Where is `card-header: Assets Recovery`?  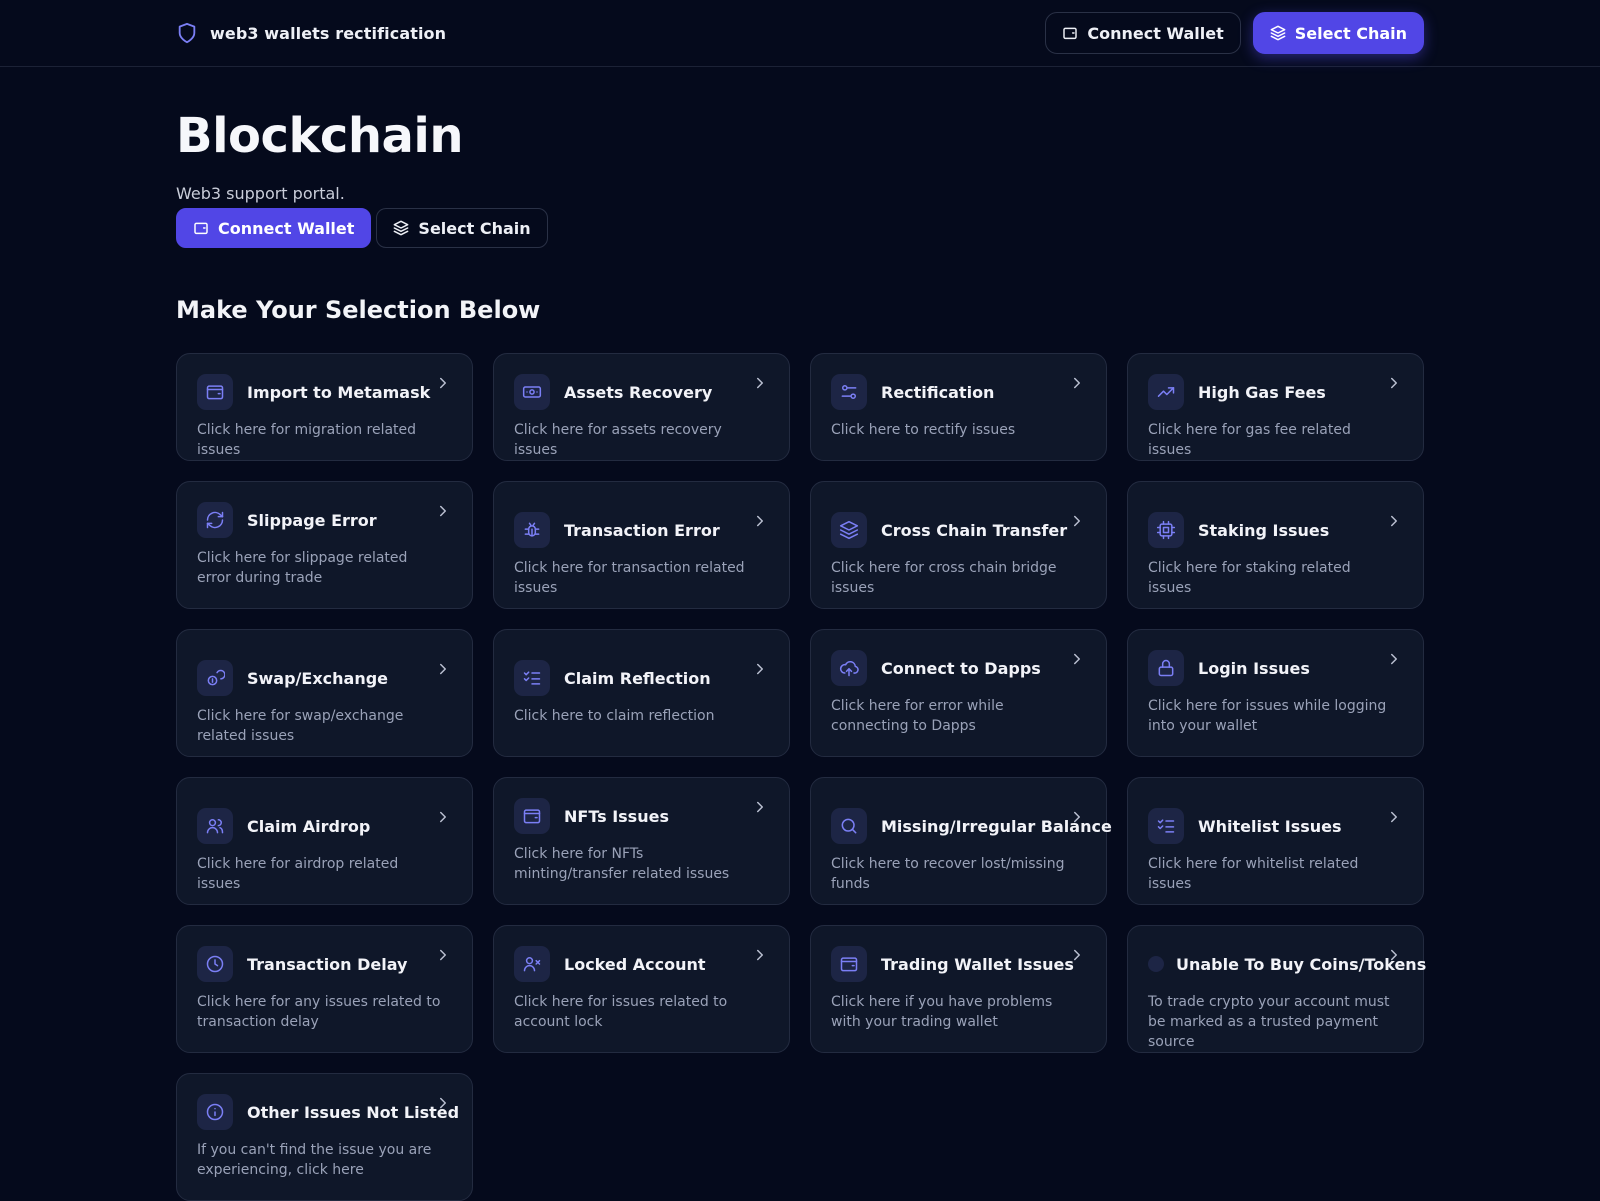
card-header: Assets Recovery is located at coordinates (641, 392).